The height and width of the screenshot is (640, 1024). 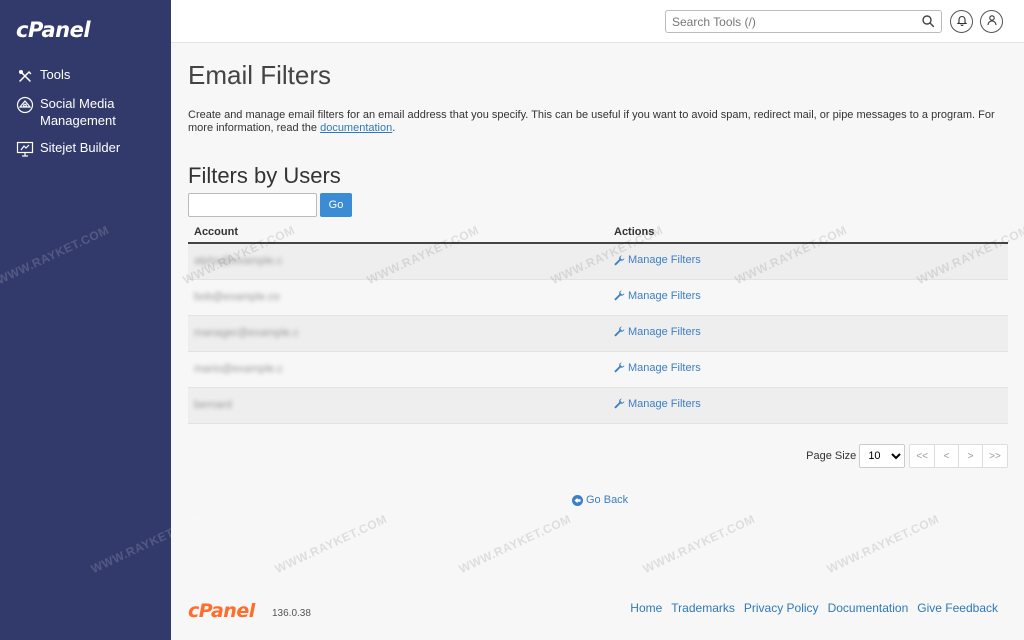 What do you see at coordinates (971, 456) in the screenshot?
I see `next-page-button: >` at bounding box center [971, 456].